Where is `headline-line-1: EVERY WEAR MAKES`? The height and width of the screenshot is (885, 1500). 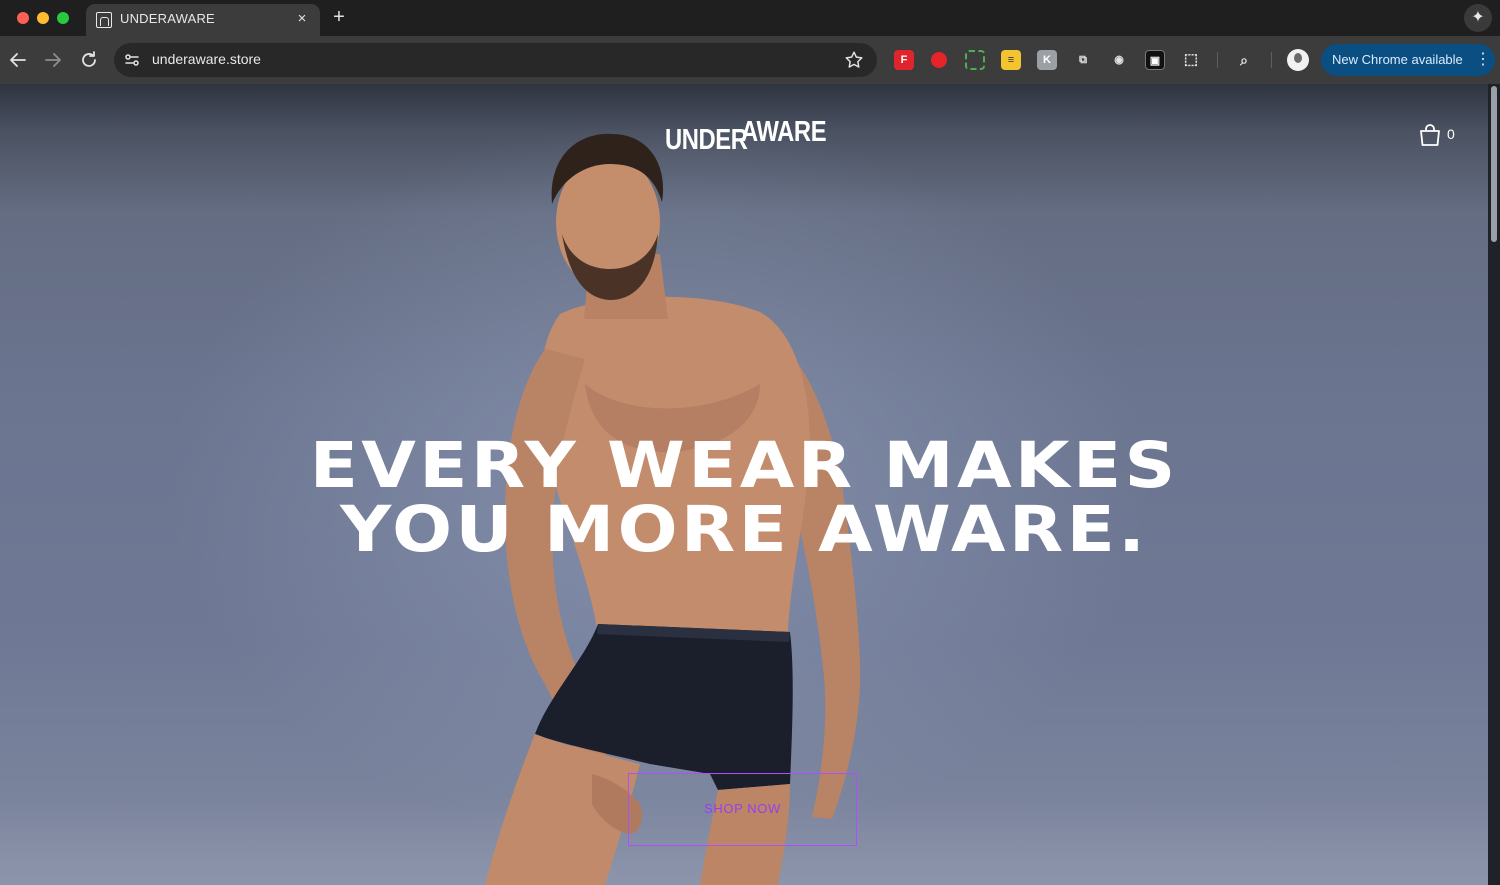 headline-line-1: EVERY WEAR MAKES is located at coordinates (744, 465).